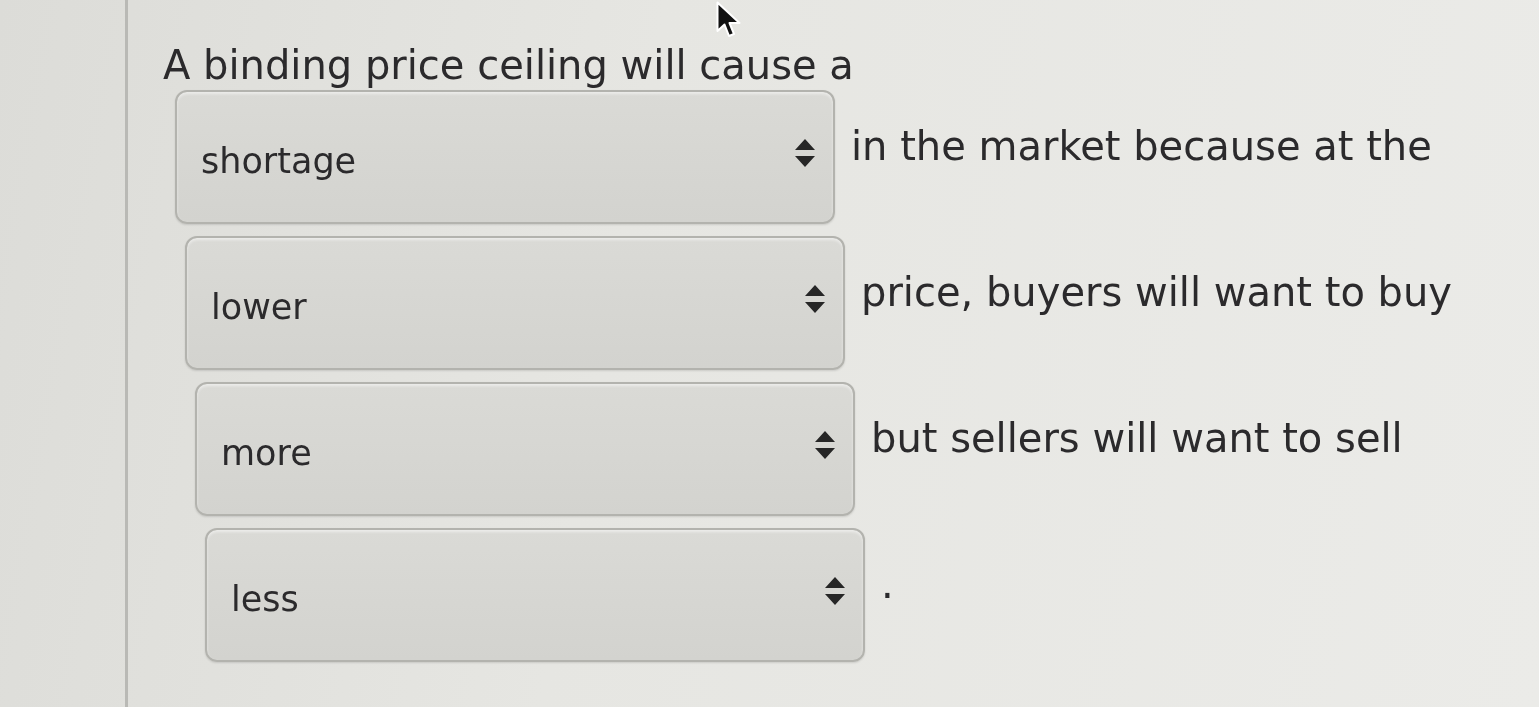 Image resolution: width=1539 pixels, height=707 pixels. I want to click on answer-dropdown: more, so click(525, 449).